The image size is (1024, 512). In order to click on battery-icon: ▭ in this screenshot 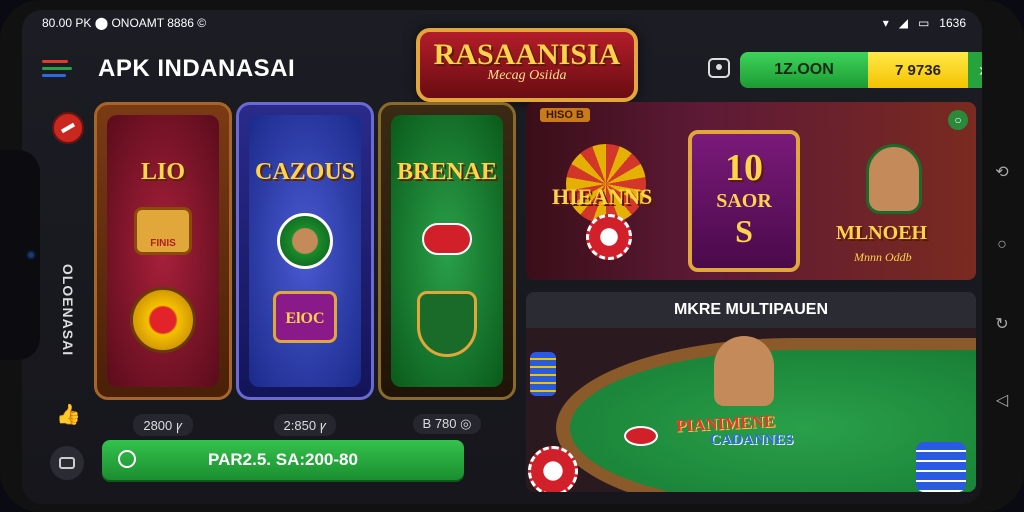, I will do `click(923, 23)`.